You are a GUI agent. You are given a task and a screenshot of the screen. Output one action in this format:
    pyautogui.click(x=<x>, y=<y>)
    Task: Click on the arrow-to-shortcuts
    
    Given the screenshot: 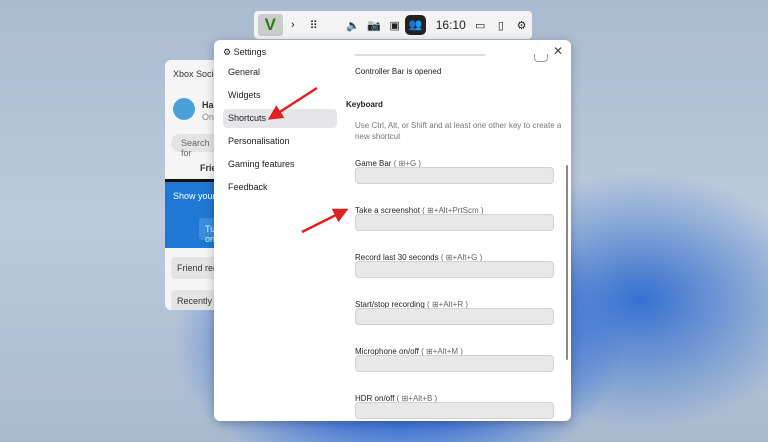 What is the action you would take?
    pyautogui.click(x=292, y=103)
    